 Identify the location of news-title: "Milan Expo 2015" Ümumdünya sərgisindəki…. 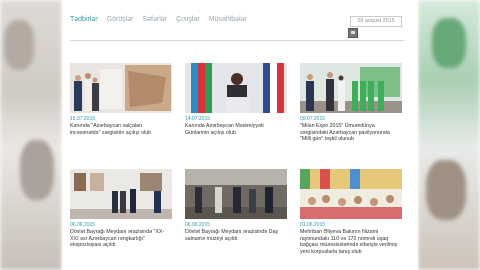
(351, 133).